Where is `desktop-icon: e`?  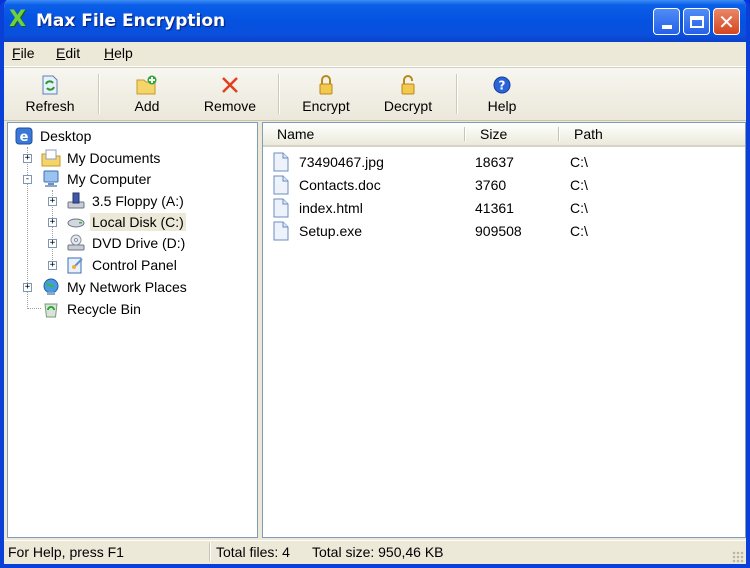
desktop-icon: e is located at coordinates (24, 136).